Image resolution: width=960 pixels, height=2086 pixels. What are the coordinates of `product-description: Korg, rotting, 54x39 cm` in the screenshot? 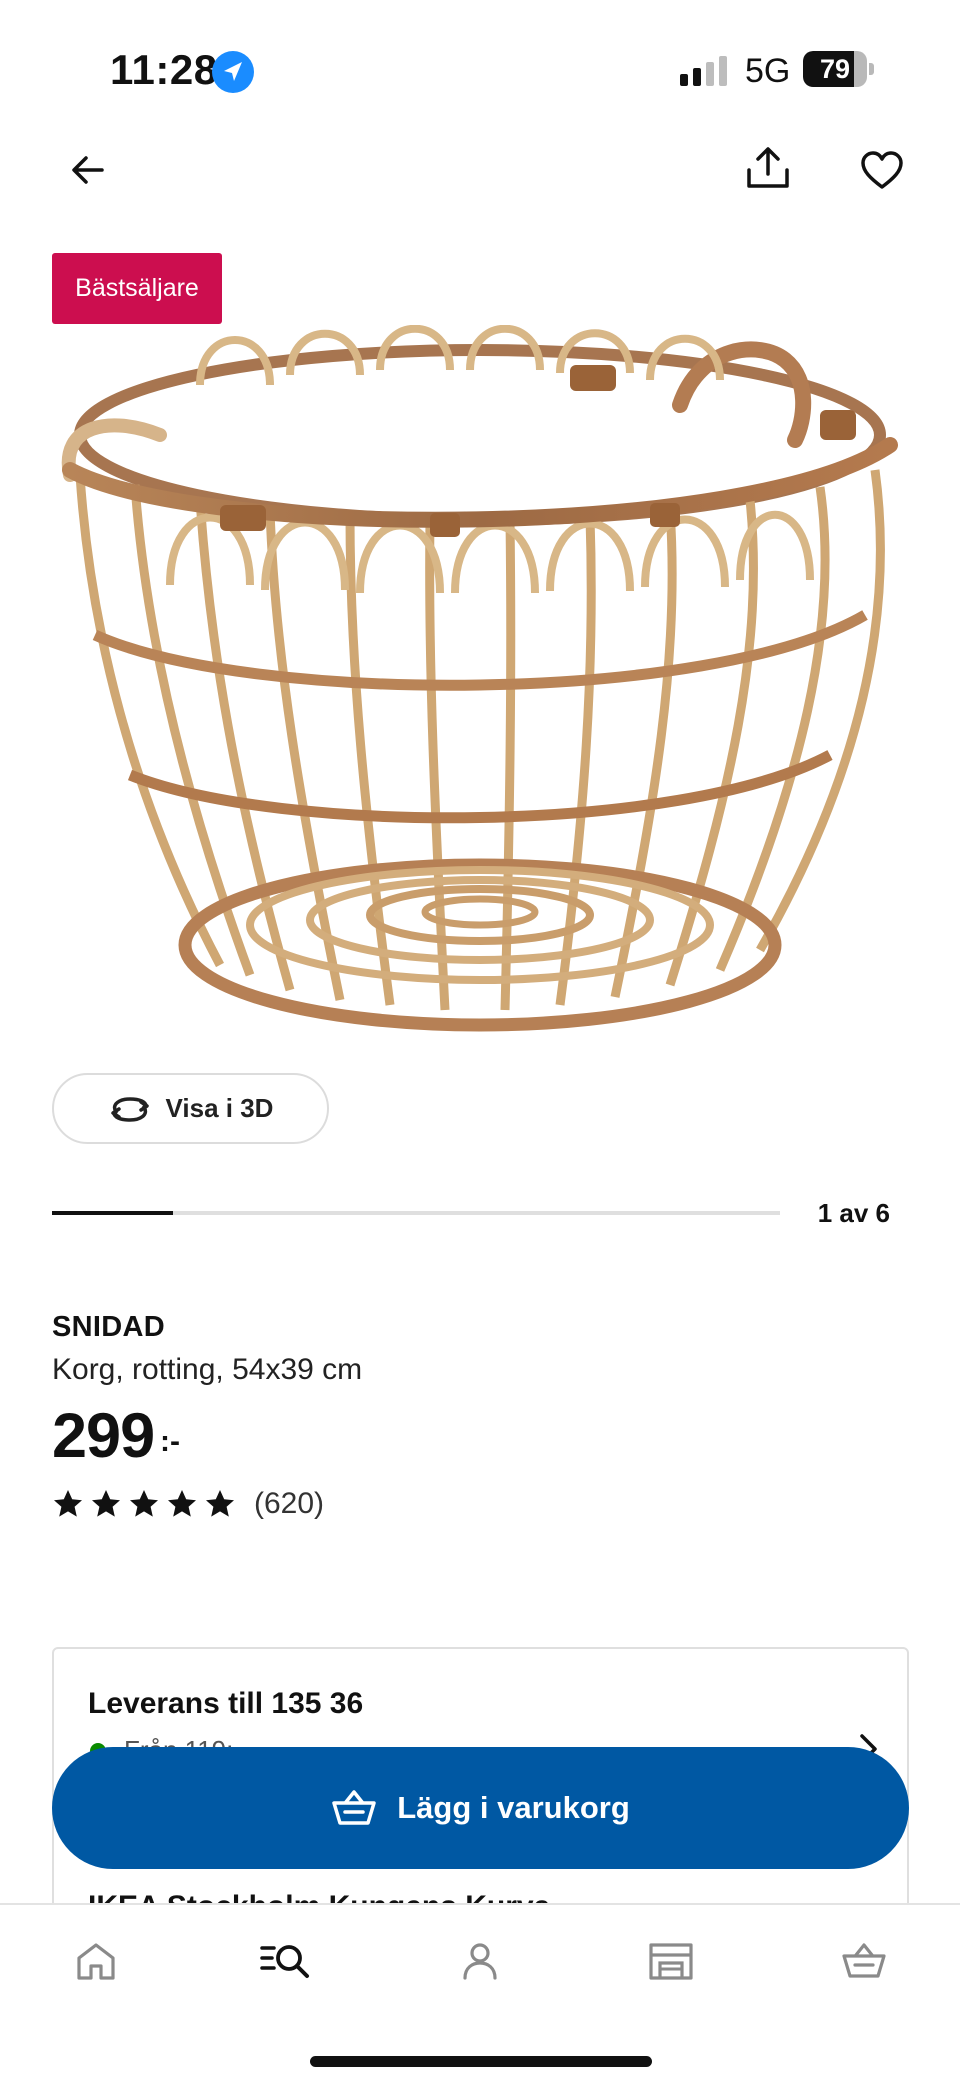 It's located at (207, 1369).